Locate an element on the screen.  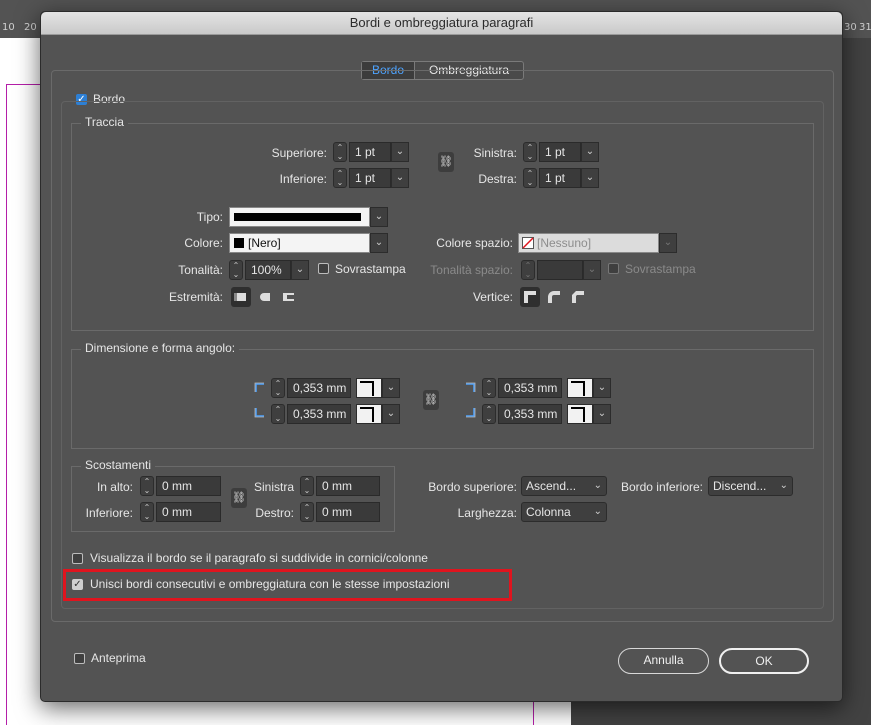
right-weight-label: Destra: is located at coordinates (497, 179).